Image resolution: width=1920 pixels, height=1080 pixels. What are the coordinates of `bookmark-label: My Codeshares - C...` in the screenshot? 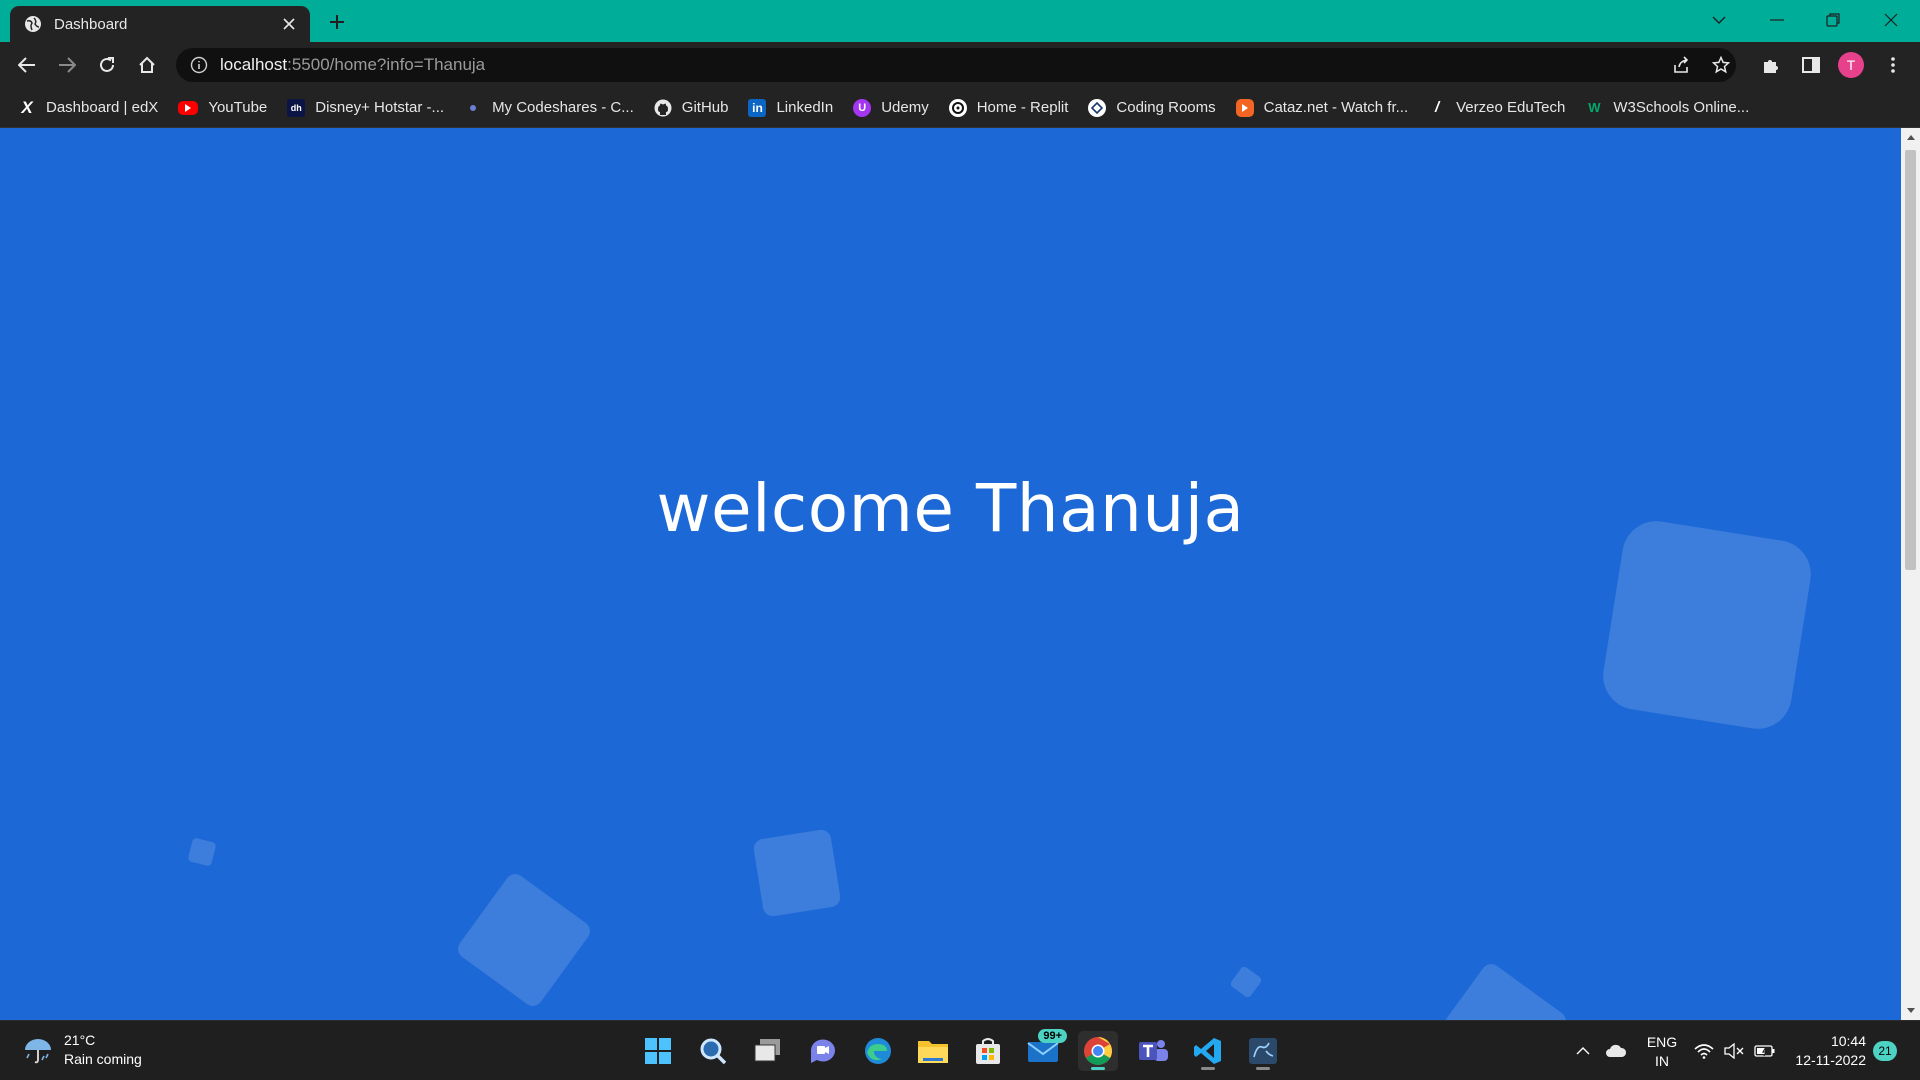 It's located at (563, 107).